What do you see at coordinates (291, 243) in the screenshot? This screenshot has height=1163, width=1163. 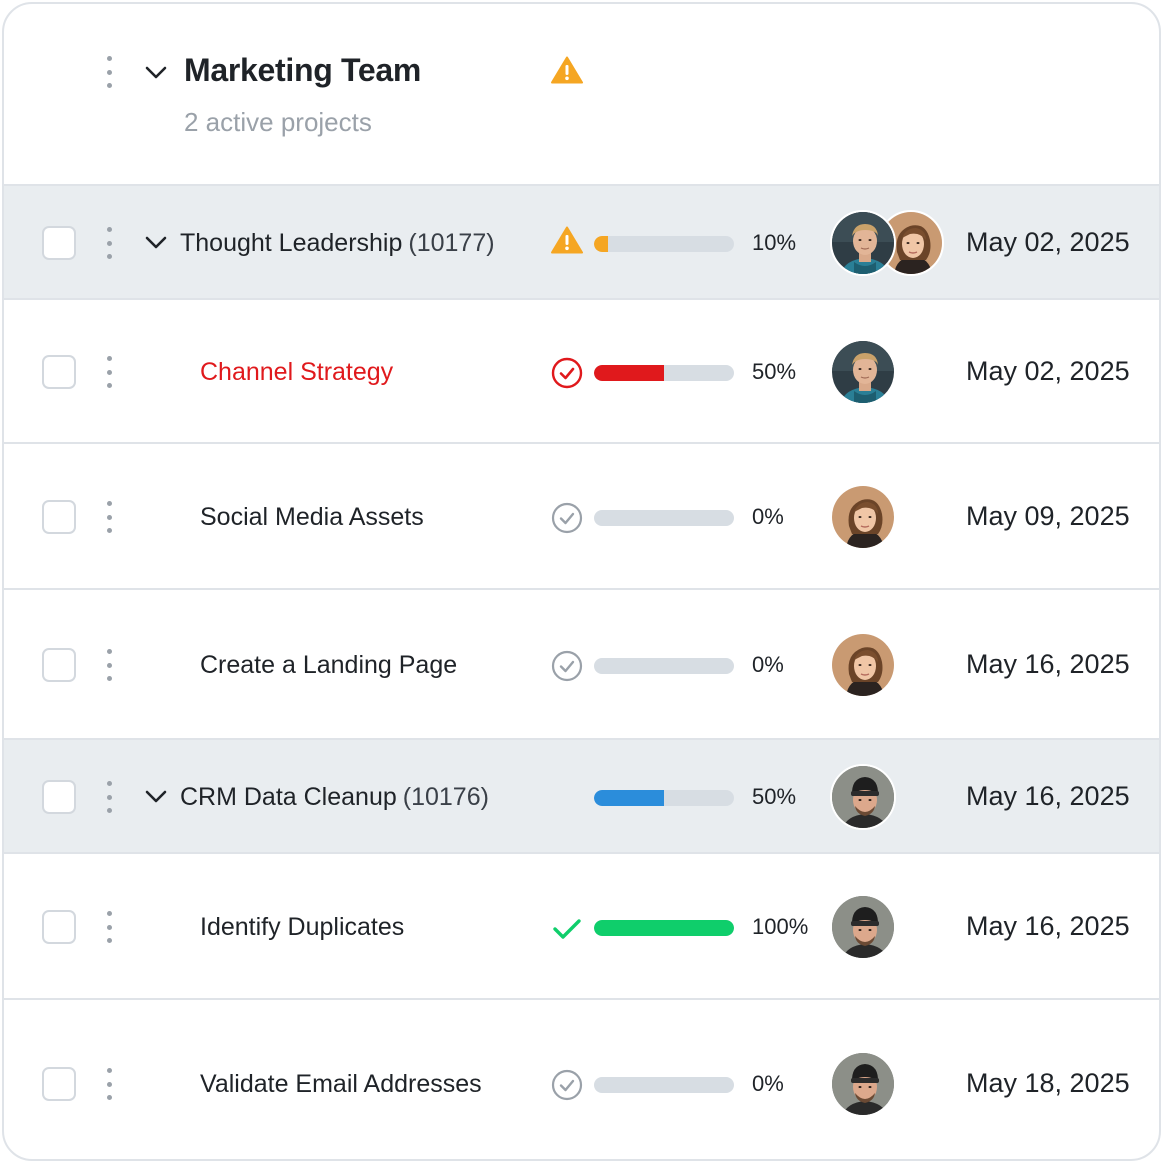 I see `name-text: Thought Leadership` at bounding box center [291, 243].